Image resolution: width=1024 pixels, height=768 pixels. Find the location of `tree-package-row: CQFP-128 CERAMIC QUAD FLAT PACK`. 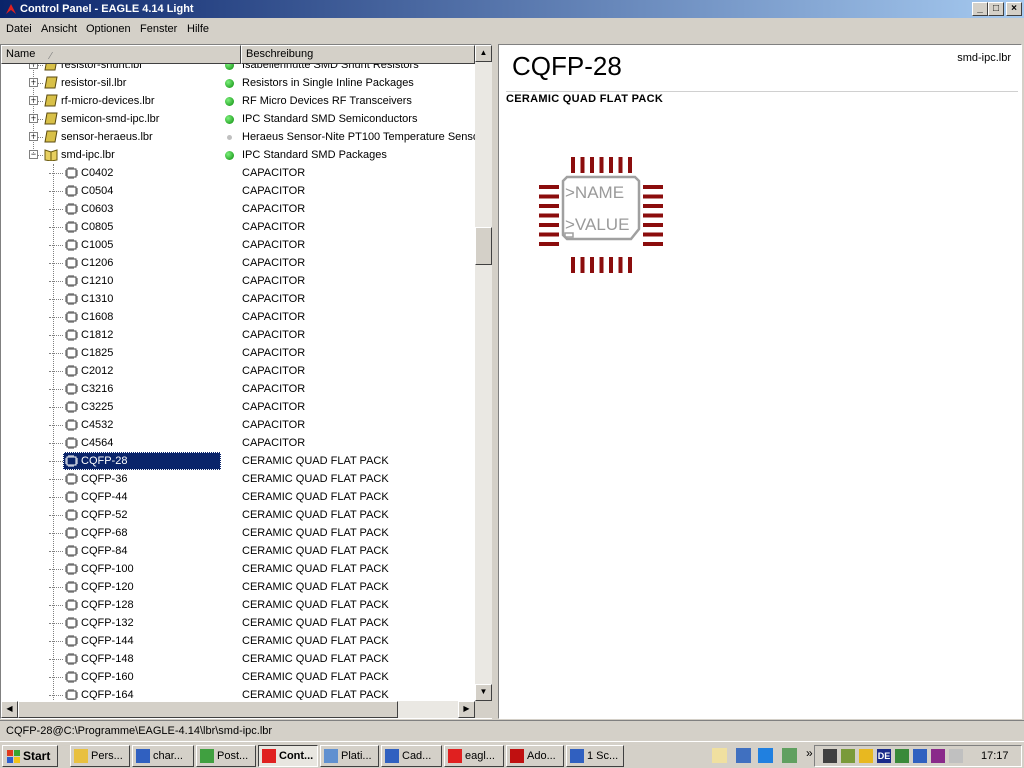

tree-package-row: CQFP-128 CERAMIC QUAD FLAT PACK is located at coordinates (238, 605).